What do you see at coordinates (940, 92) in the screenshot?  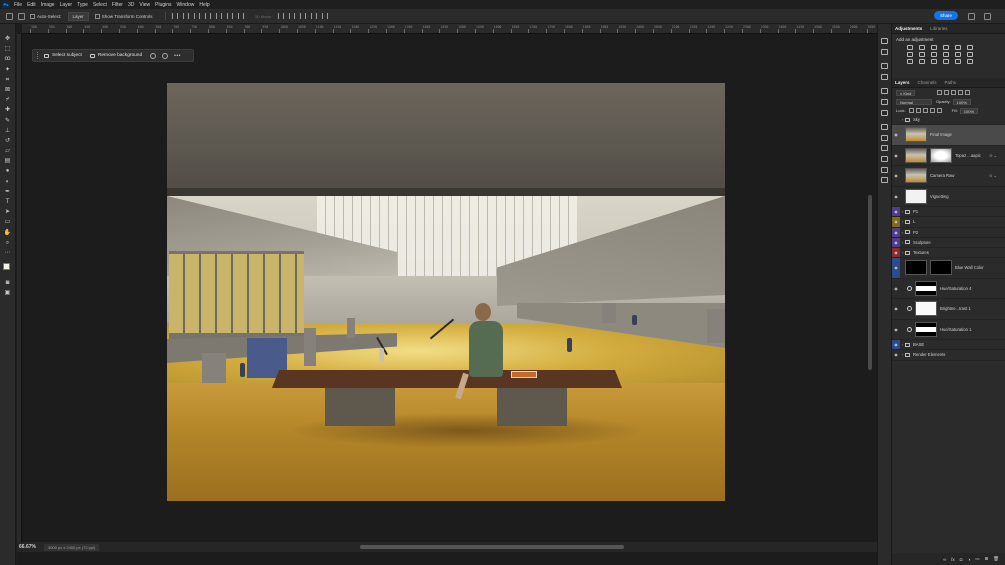 I see `filter-pixel-icon` at bounding box center [940, 92].